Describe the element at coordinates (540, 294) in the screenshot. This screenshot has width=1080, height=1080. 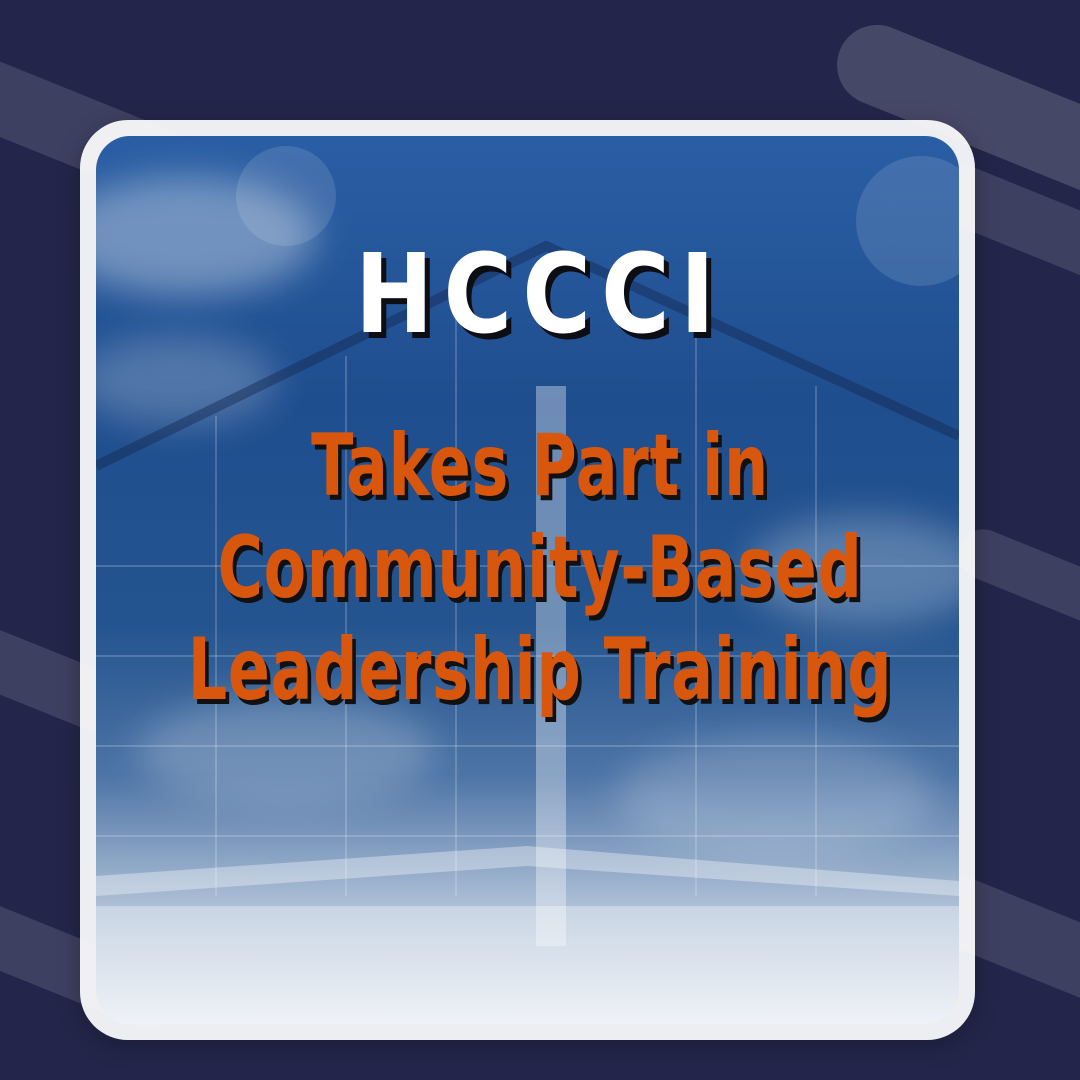
I see `brand-title: HCCCI` at that location.